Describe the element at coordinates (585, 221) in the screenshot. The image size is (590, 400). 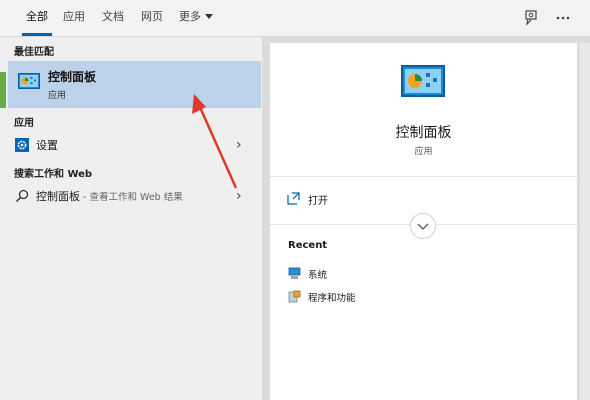
I see `scrollbar` at that location.